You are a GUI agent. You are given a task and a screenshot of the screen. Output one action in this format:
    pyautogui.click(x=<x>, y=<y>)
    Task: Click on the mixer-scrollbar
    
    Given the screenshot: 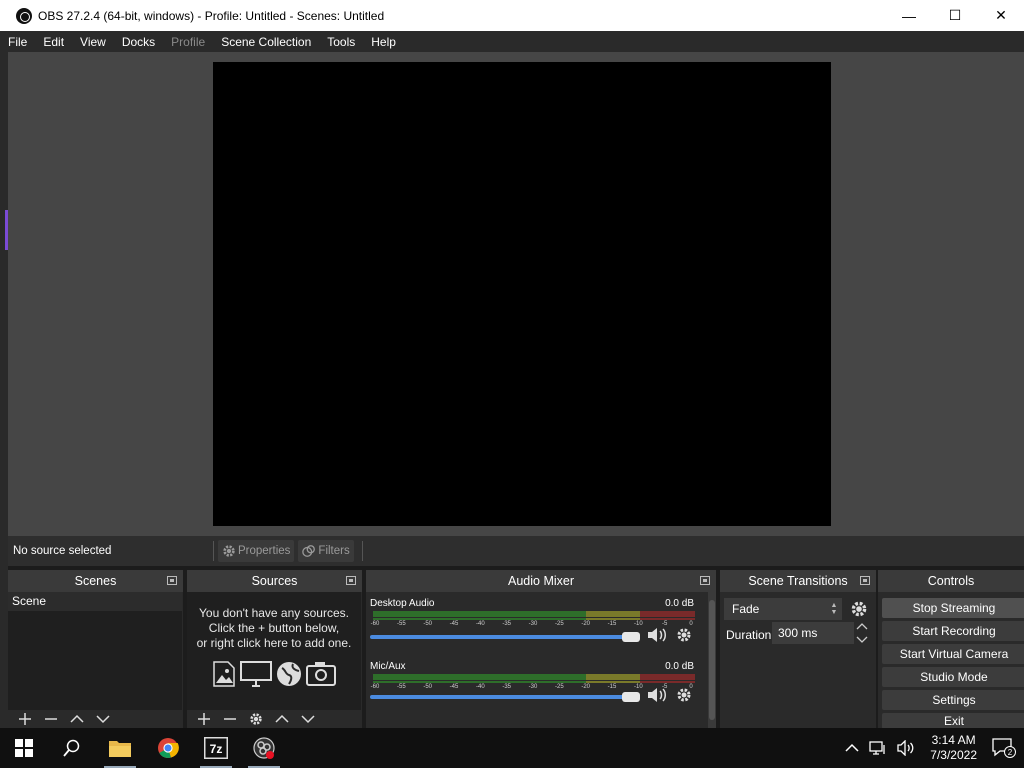 What is the action you would take?
    pyautogui.click(x=712, y=660)
    